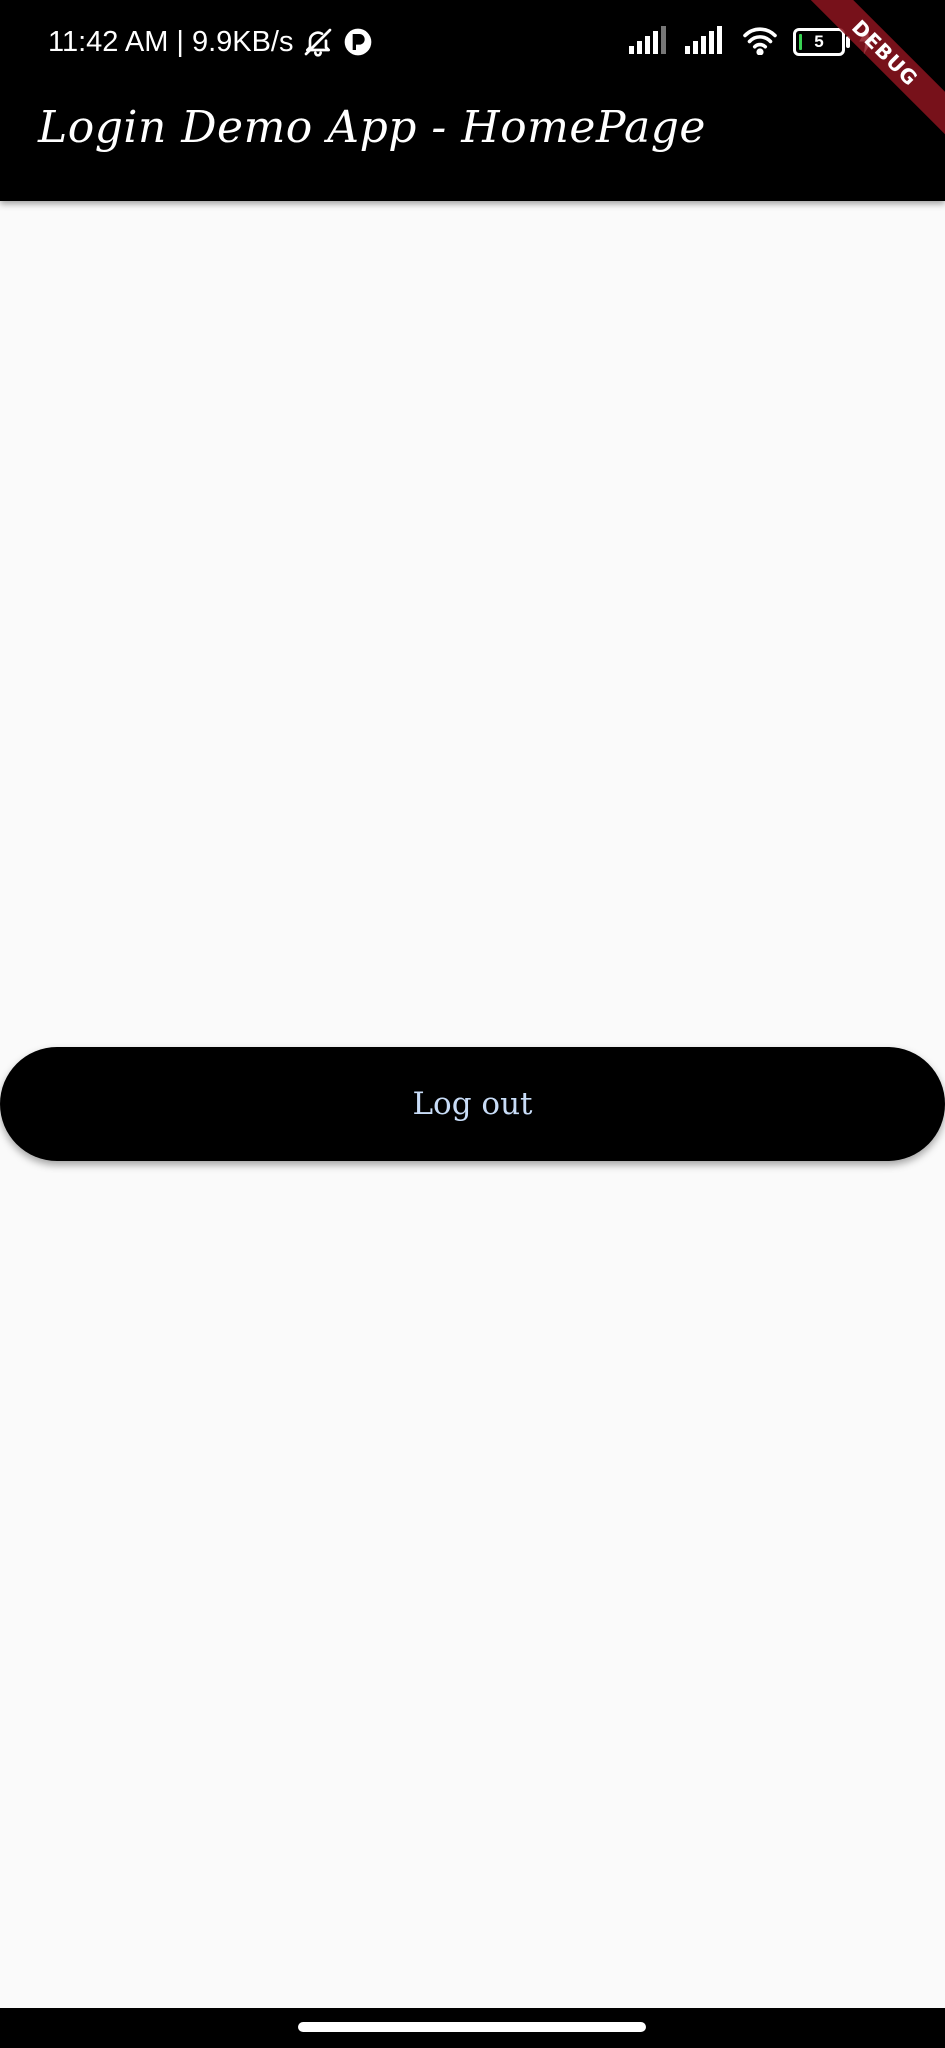 This screenshot has height=2048, width=945. What do you see at coordinates (760, 42) in the screenshot?
I see `wifi-icon` at bounding box center [760, 42].